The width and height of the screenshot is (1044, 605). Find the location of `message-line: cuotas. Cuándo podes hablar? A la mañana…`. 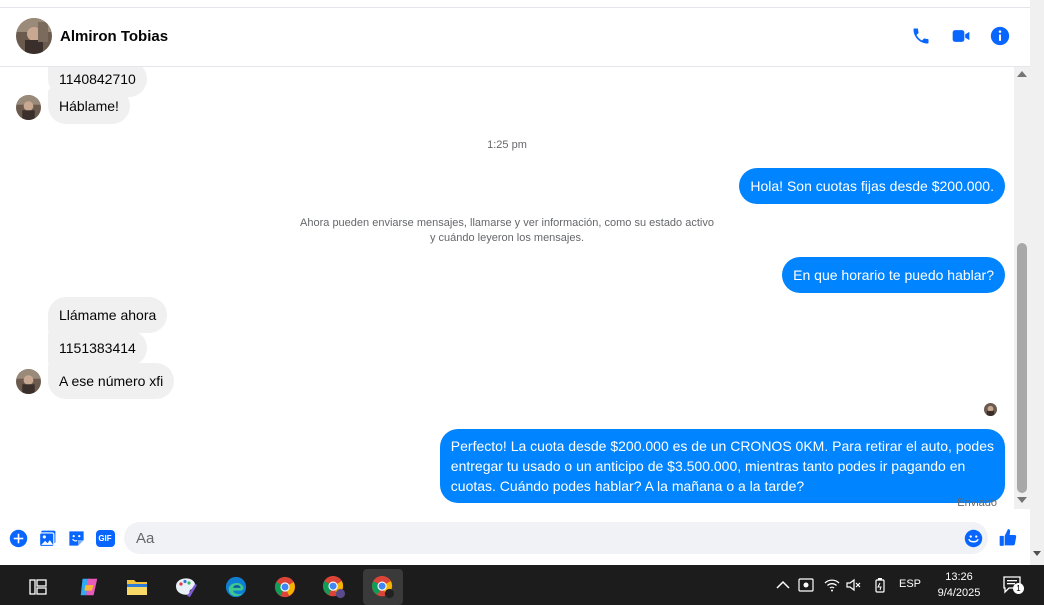

message-line: cuotas. Cuándo podes hablar? A la mañana… is located at coordinates (627, 486).